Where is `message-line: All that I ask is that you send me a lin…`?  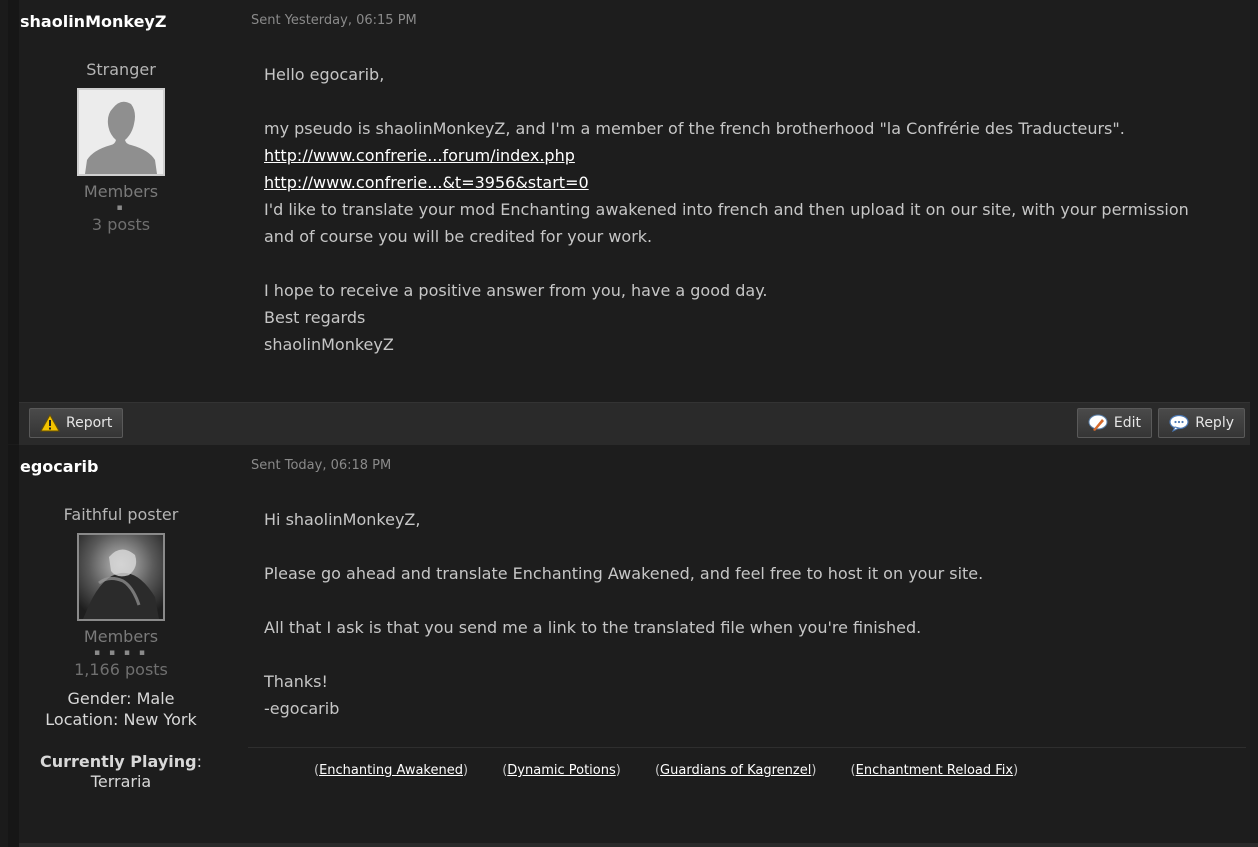
message-line: All that I ask is that you send me a lin… is located at coordinates (593, 627).